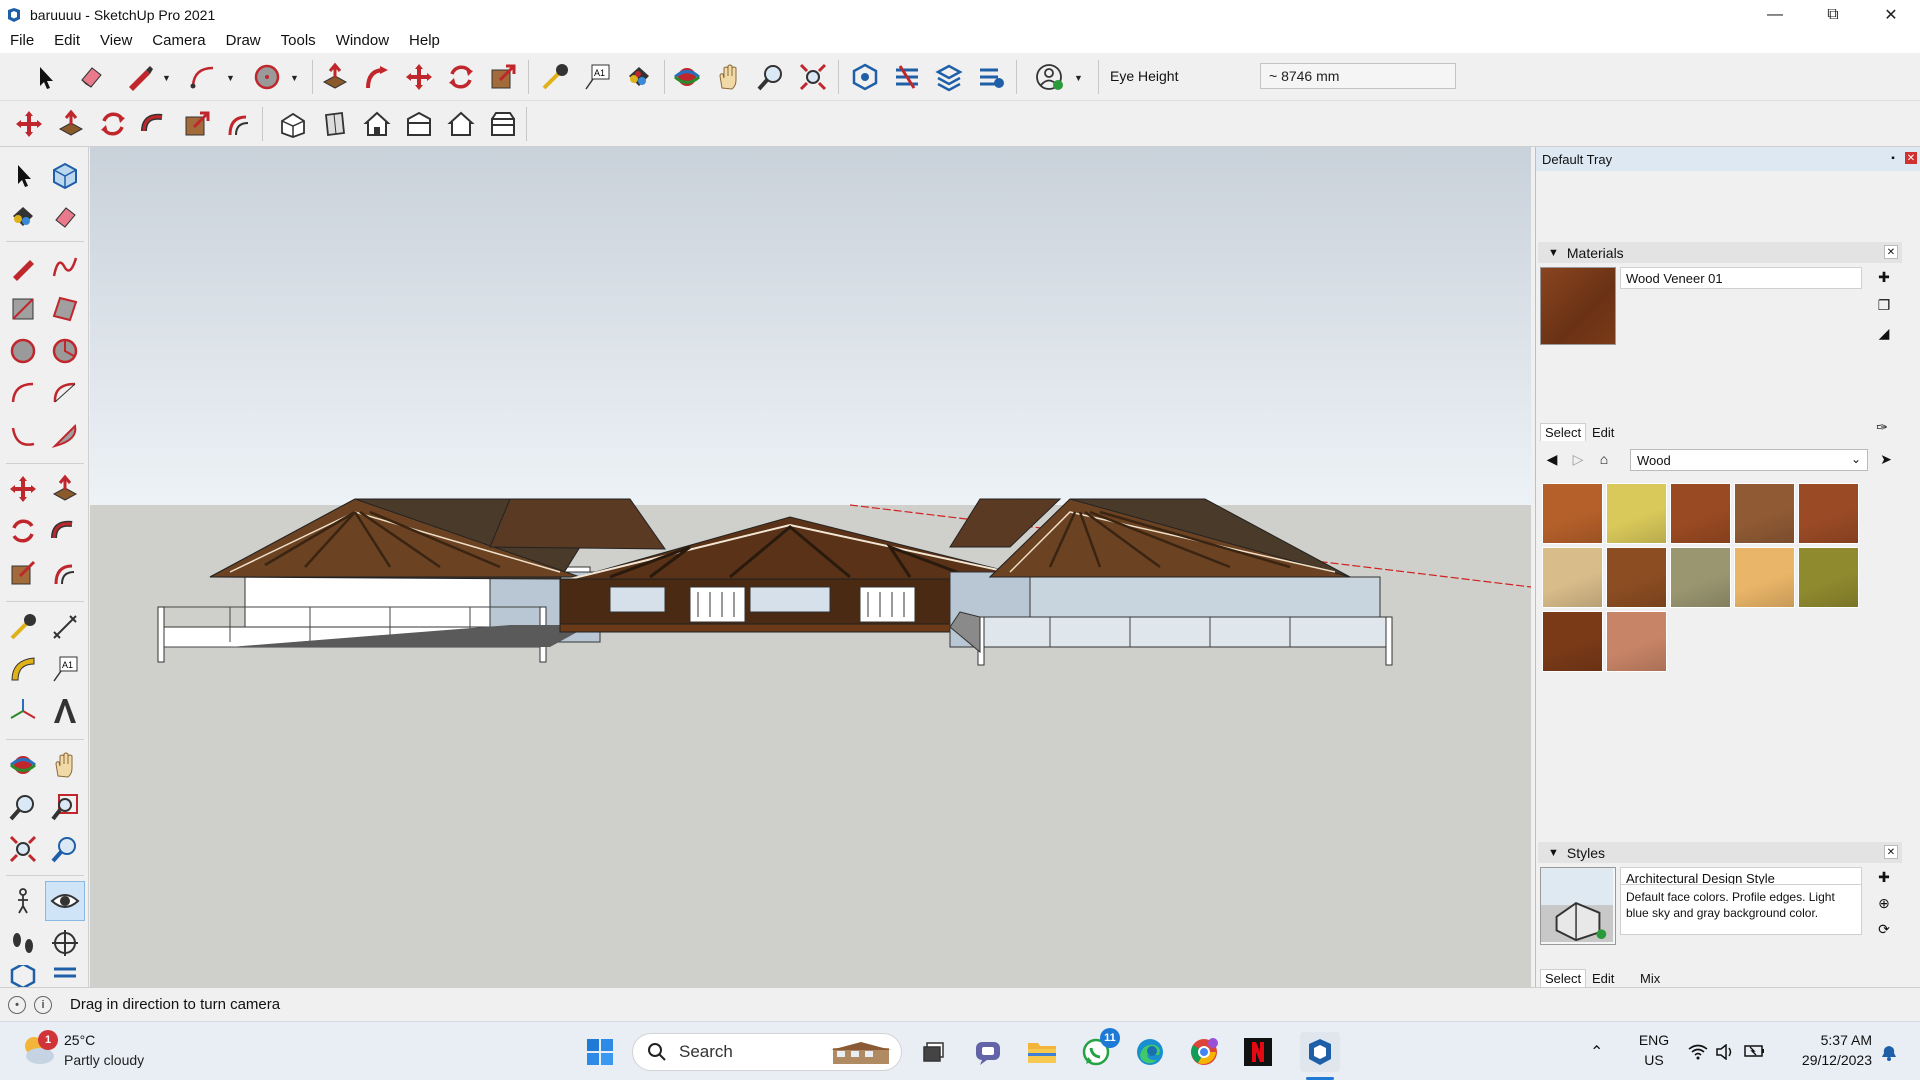 The image size is (1920, 1080). What do you see at coordinates (22, 41) in the screenshot?
I see `menu-file: File` at bounding box center [22, 41].